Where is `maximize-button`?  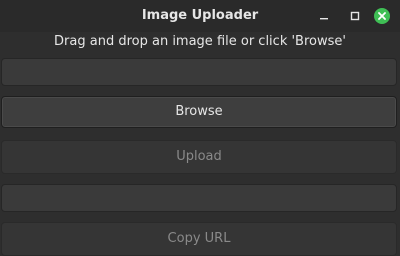
maximize-button is located at coordinates (355, 16).